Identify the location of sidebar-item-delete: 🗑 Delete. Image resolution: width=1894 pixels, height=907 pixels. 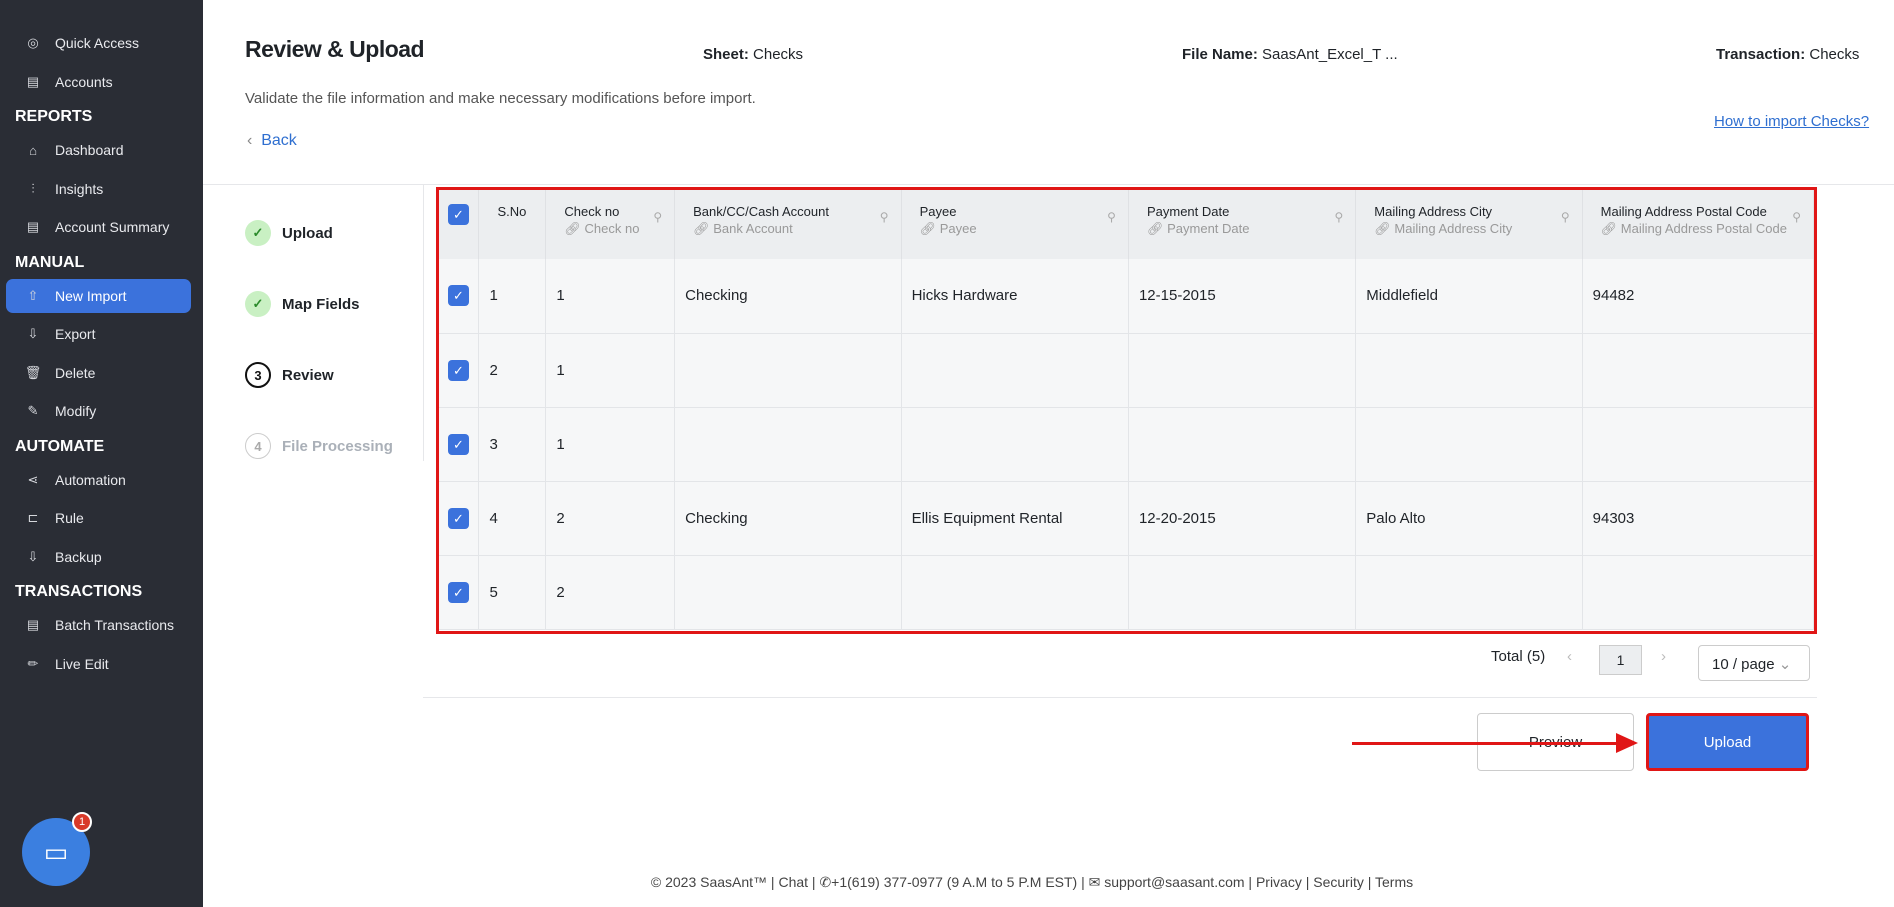
(98, 373).